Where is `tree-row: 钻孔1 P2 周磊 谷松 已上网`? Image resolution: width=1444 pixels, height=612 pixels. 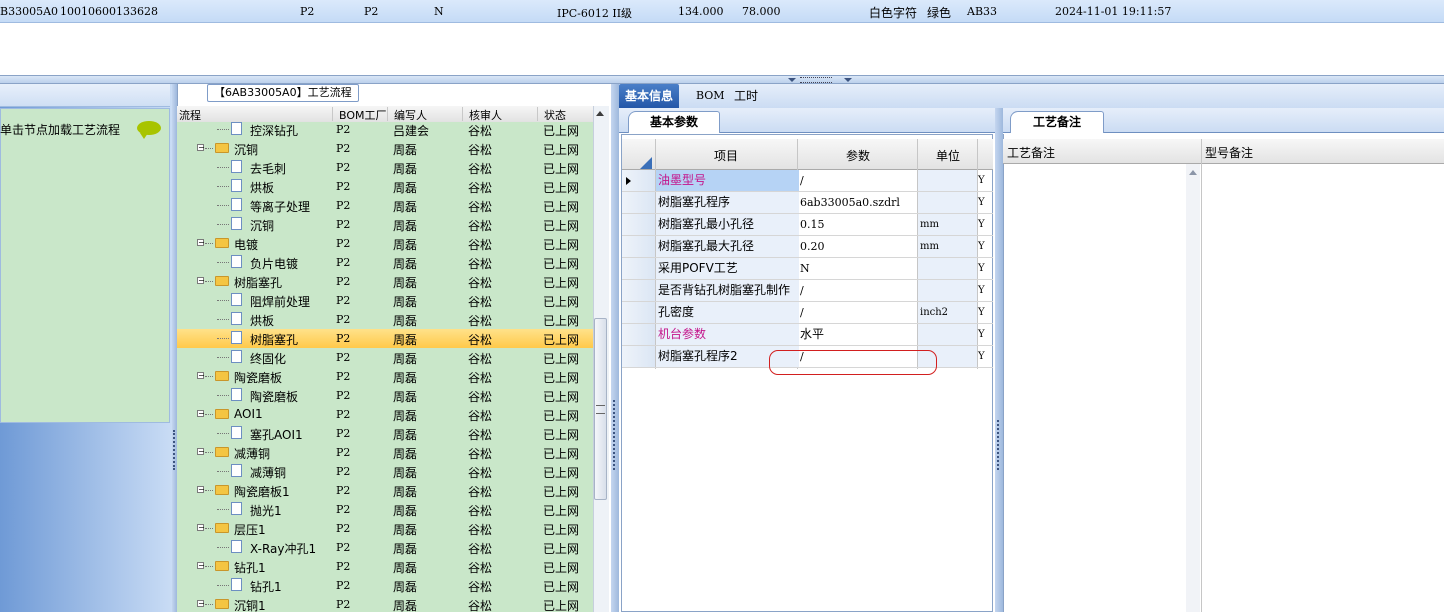 tree-row: 钻孔1 P2 周磊 谷松 已上网 is located at coordinates (385, 585).